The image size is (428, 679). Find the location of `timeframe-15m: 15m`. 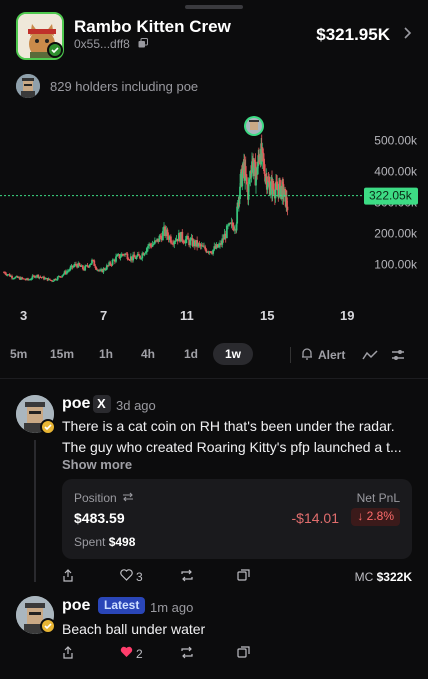

timeframe-15m: 15m is located at coordinates (62, 354).